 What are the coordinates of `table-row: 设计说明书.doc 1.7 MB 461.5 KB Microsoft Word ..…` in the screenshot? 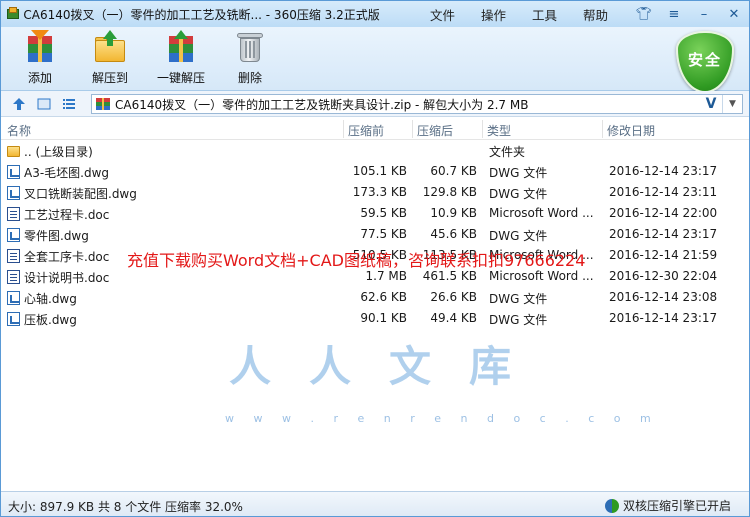 It's located at (375, 276).